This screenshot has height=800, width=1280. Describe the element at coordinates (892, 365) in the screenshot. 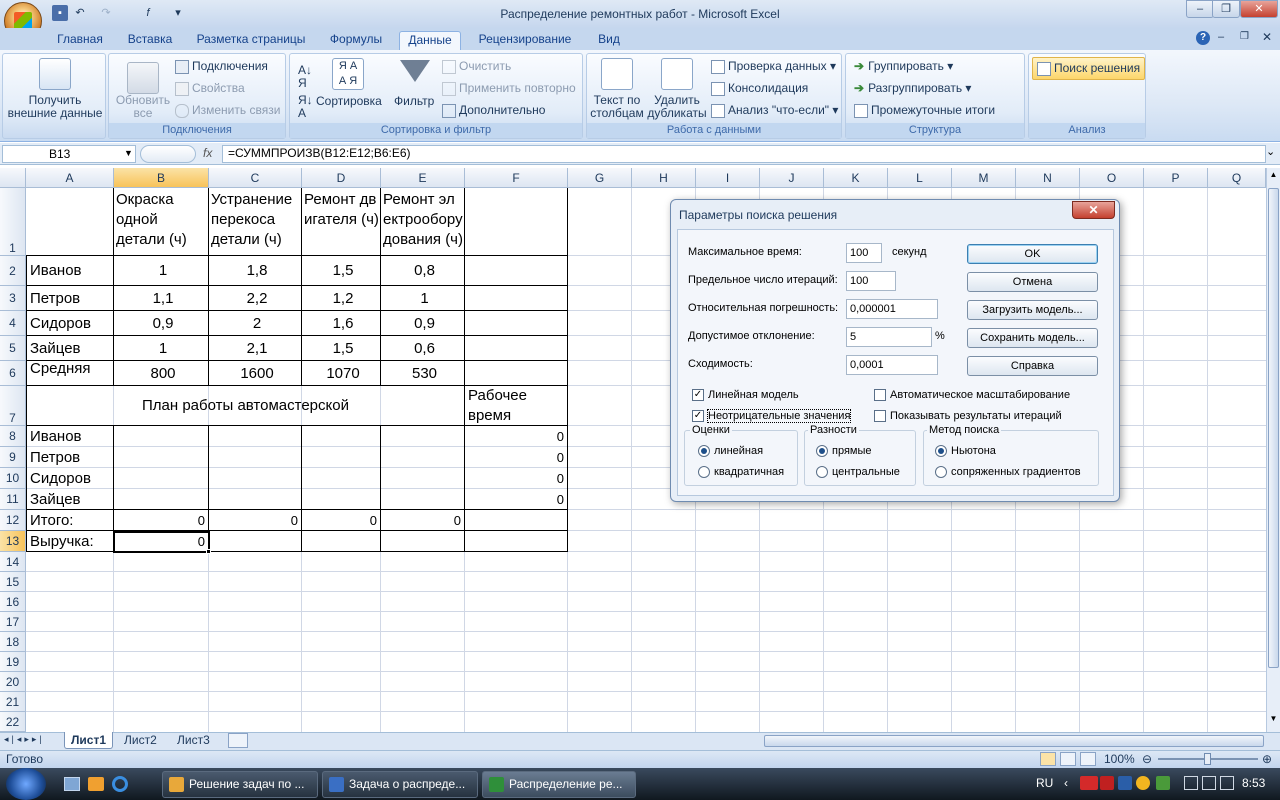

I see `convergence-input: 0,0001` at that location.